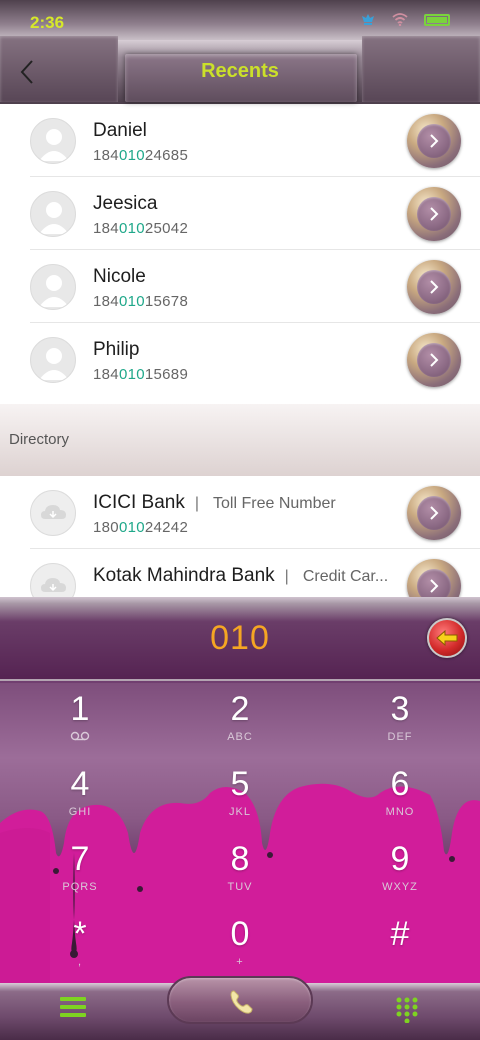 The width and height of the screenshot is (480, 1040). What do you see at coordinates (141, 527) in the screenshot?
I see `contact-number: 18001024242` at bounding box center [141, 527].